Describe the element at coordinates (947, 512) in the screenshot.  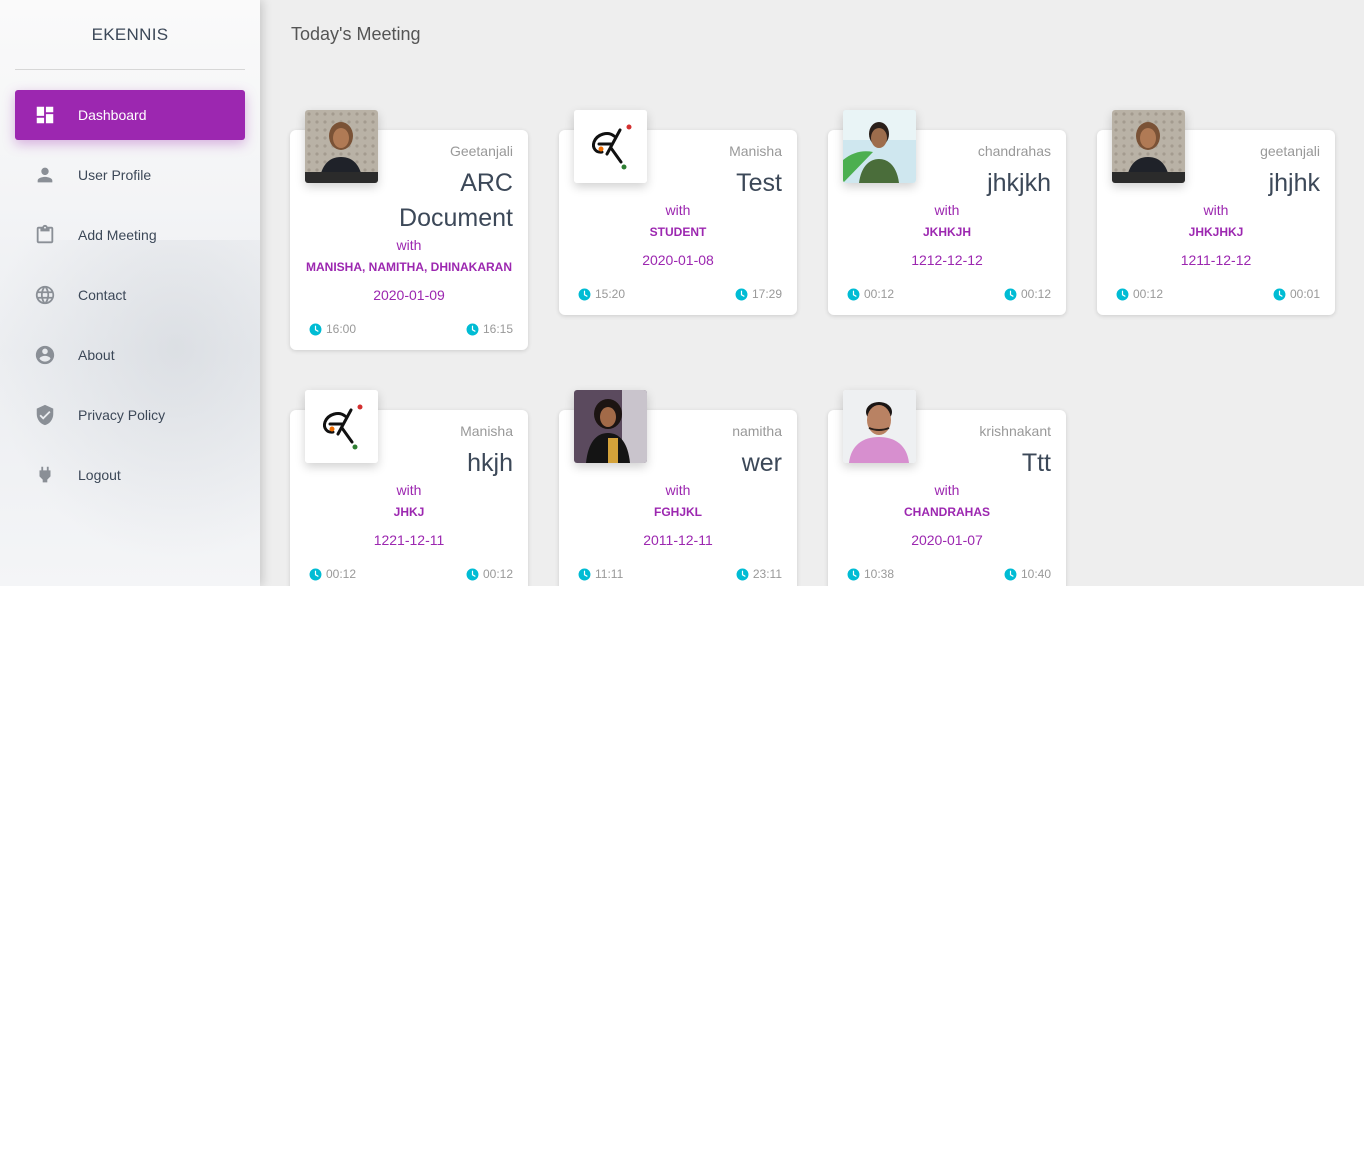
I see `meeting-attendees: CHANDRAHAS` at that location.